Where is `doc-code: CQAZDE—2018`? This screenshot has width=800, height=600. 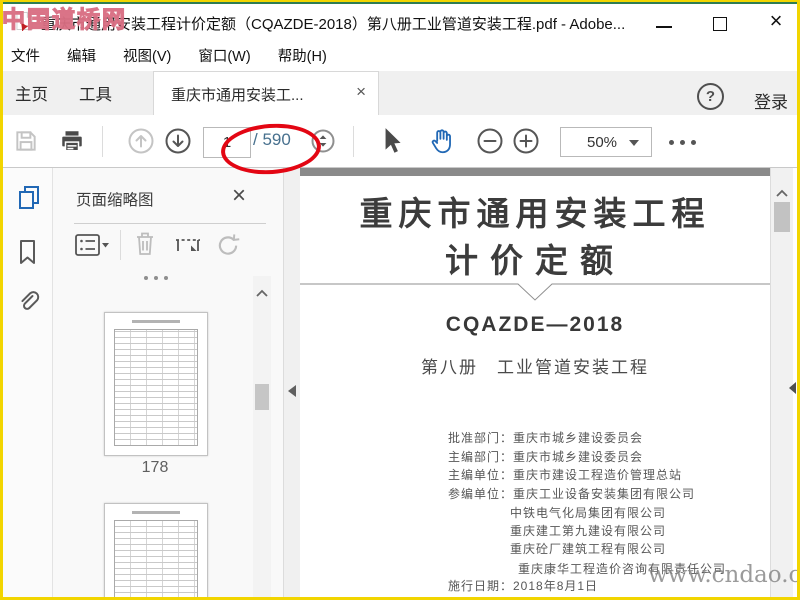
doc-code: CQAZDE—2018 is located at coordinates (535, 324).